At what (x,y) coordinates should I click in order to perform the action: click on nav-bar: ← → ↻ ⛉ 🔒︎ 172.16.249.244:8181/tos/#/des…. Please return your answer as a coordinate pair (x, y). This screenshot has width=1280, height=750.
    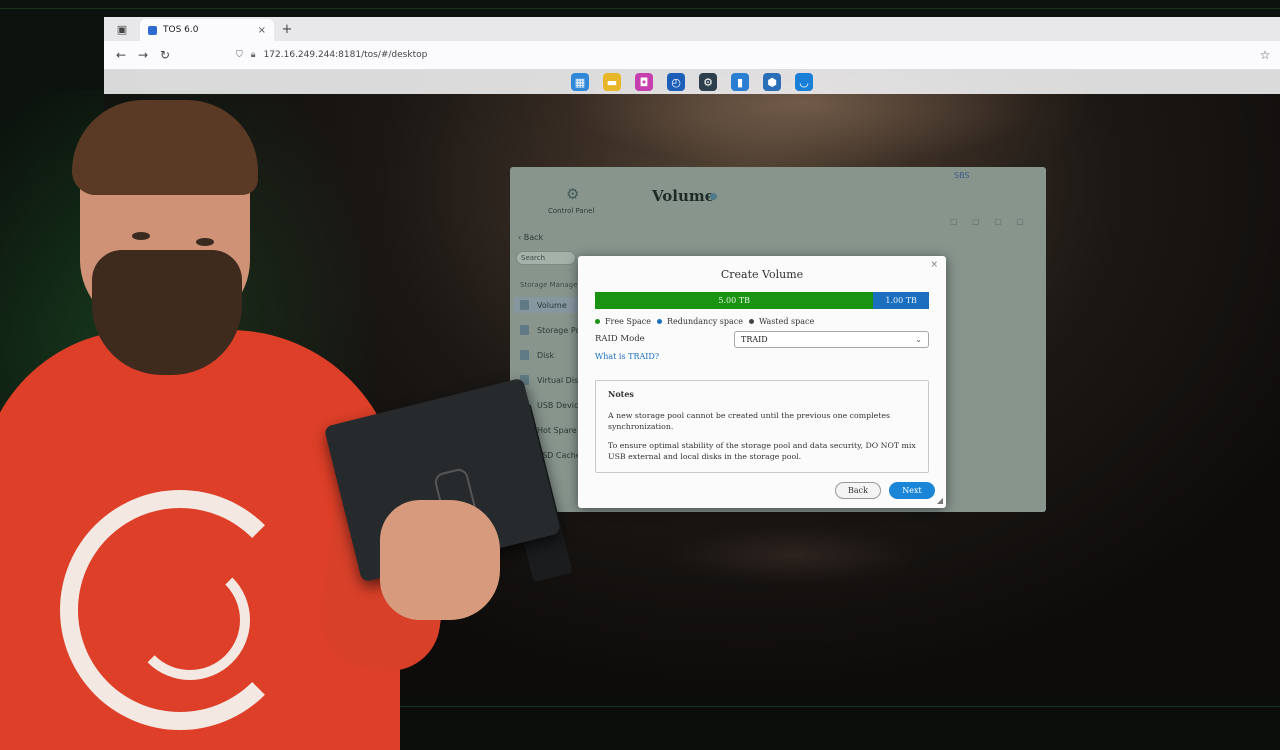
    Looking at the image, I should click on (692, 55).